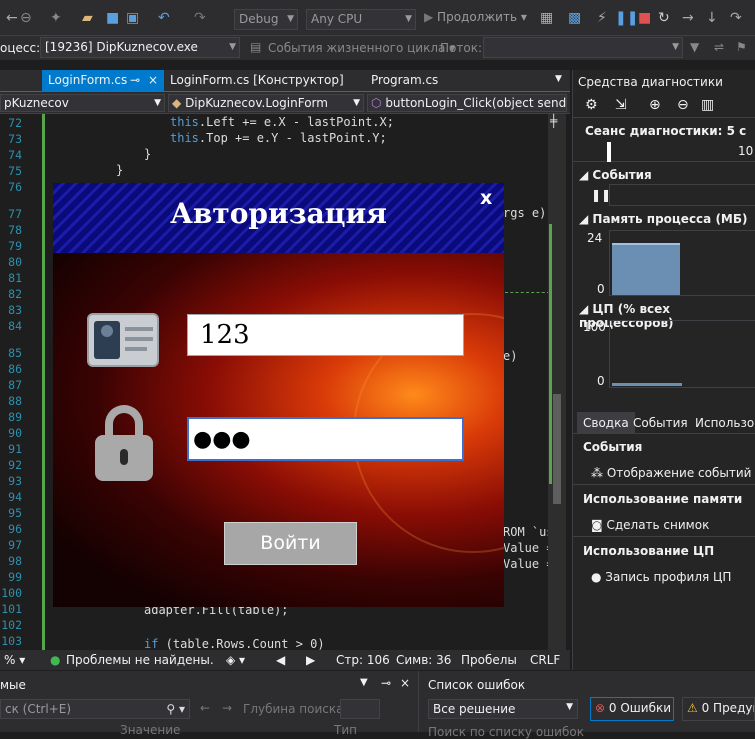 This screenshot has width=755, height=739. Describe the element at coordinates (583, 47) in the screenshot. I see `thread-dropdown: ▼` at that location.